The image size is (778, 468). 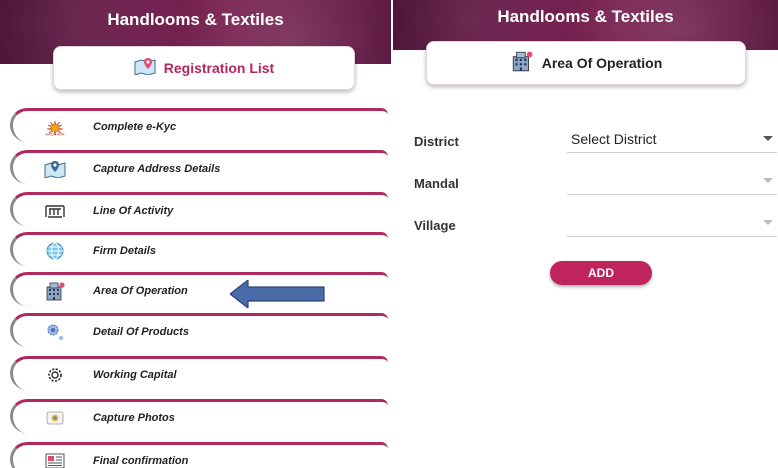 I want to click on mandal-select, so click(x=672, y=181).